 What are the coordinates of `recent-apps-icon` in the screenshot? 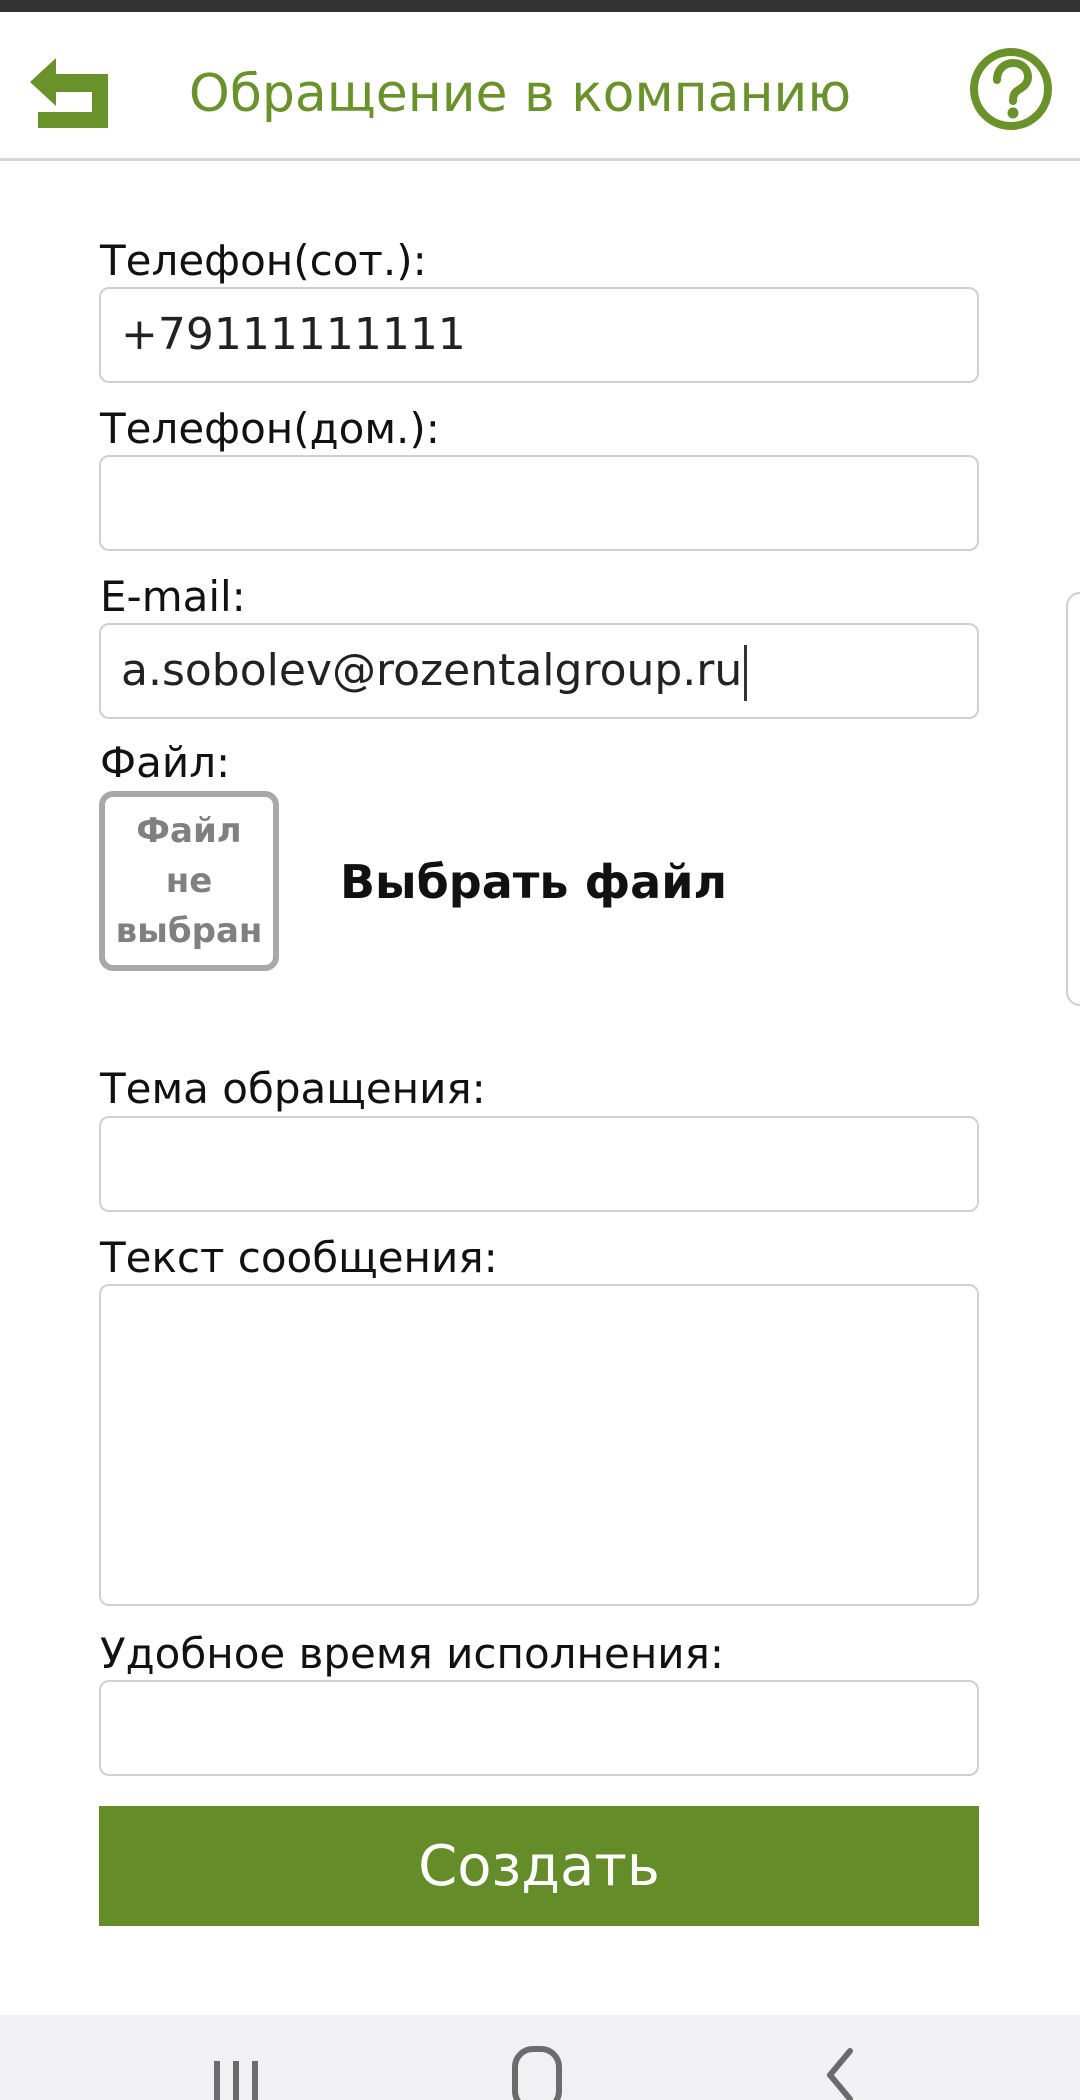 It's located at (236, 2080).